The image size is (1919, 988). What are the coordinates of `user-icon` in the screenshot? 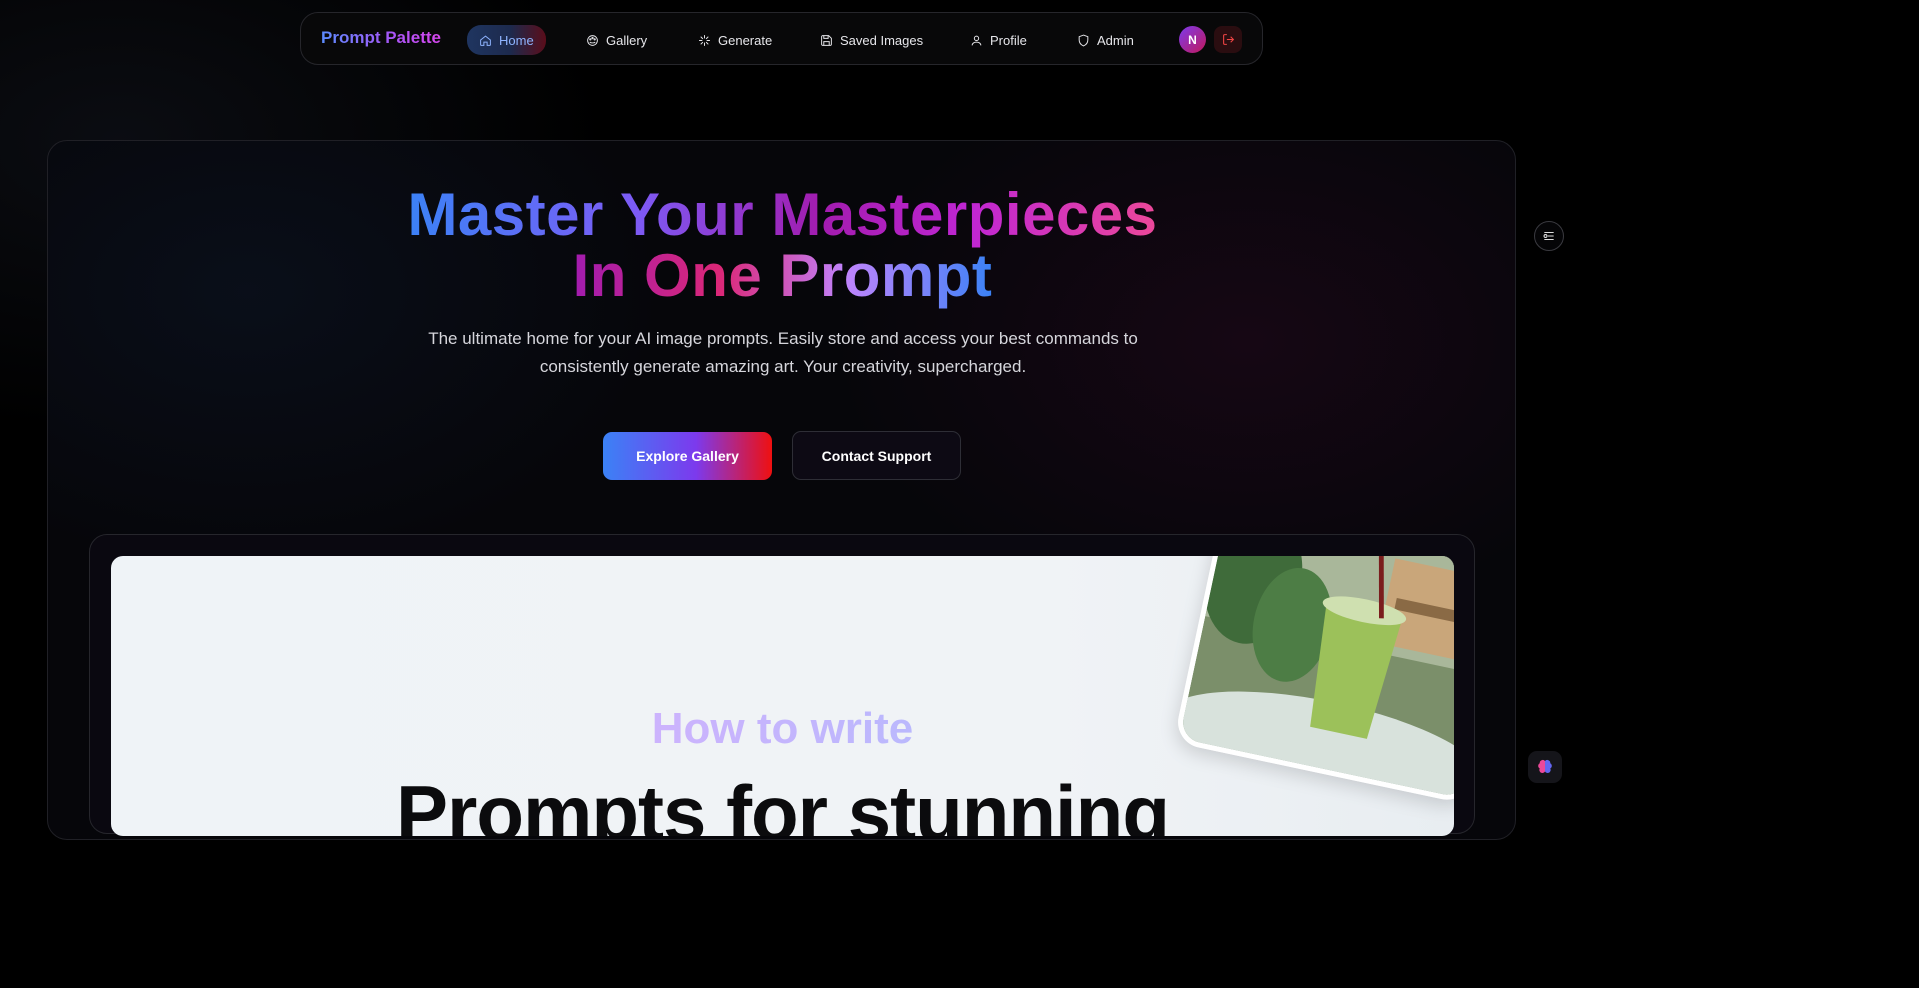 It's located at (976, 40).